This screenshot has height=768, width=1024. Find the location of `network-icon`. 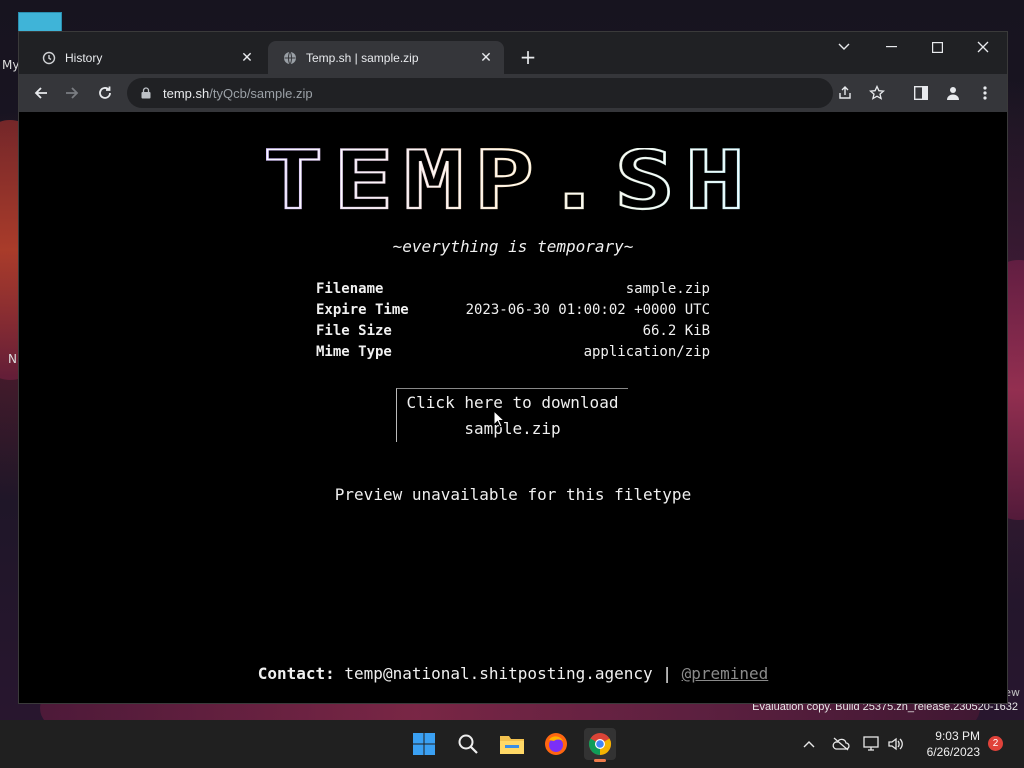

network-icon is located at coordinates (872, 744).